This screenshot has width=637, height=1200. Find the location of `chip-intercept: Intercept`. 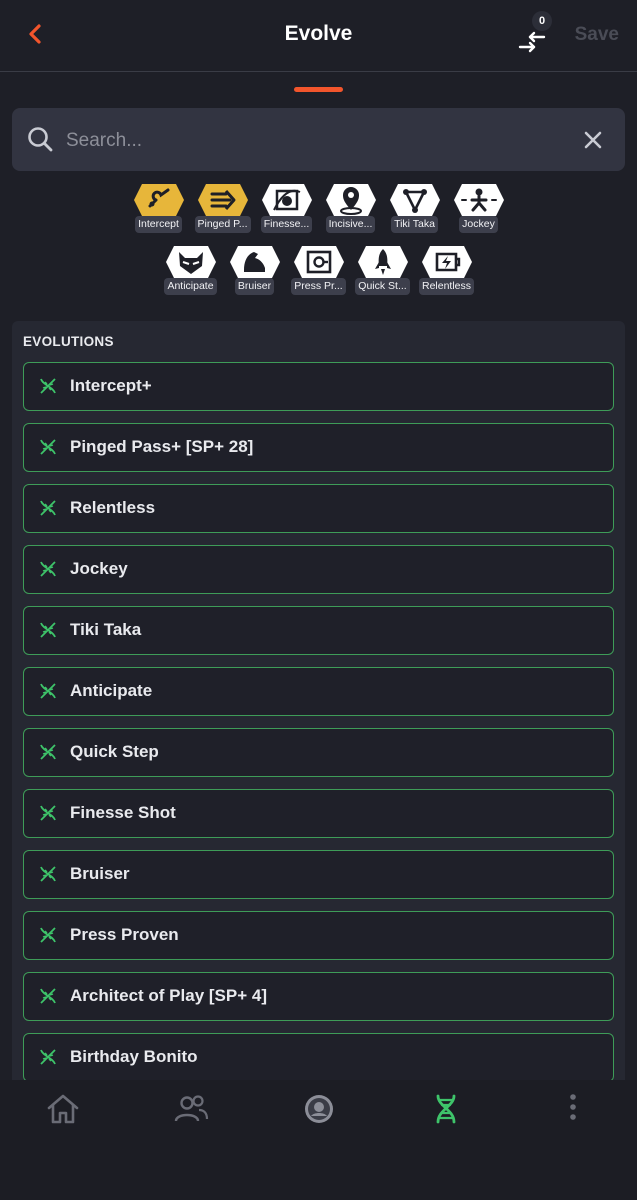

chip-intercept: Intercept is located at coordinates (159, 206).